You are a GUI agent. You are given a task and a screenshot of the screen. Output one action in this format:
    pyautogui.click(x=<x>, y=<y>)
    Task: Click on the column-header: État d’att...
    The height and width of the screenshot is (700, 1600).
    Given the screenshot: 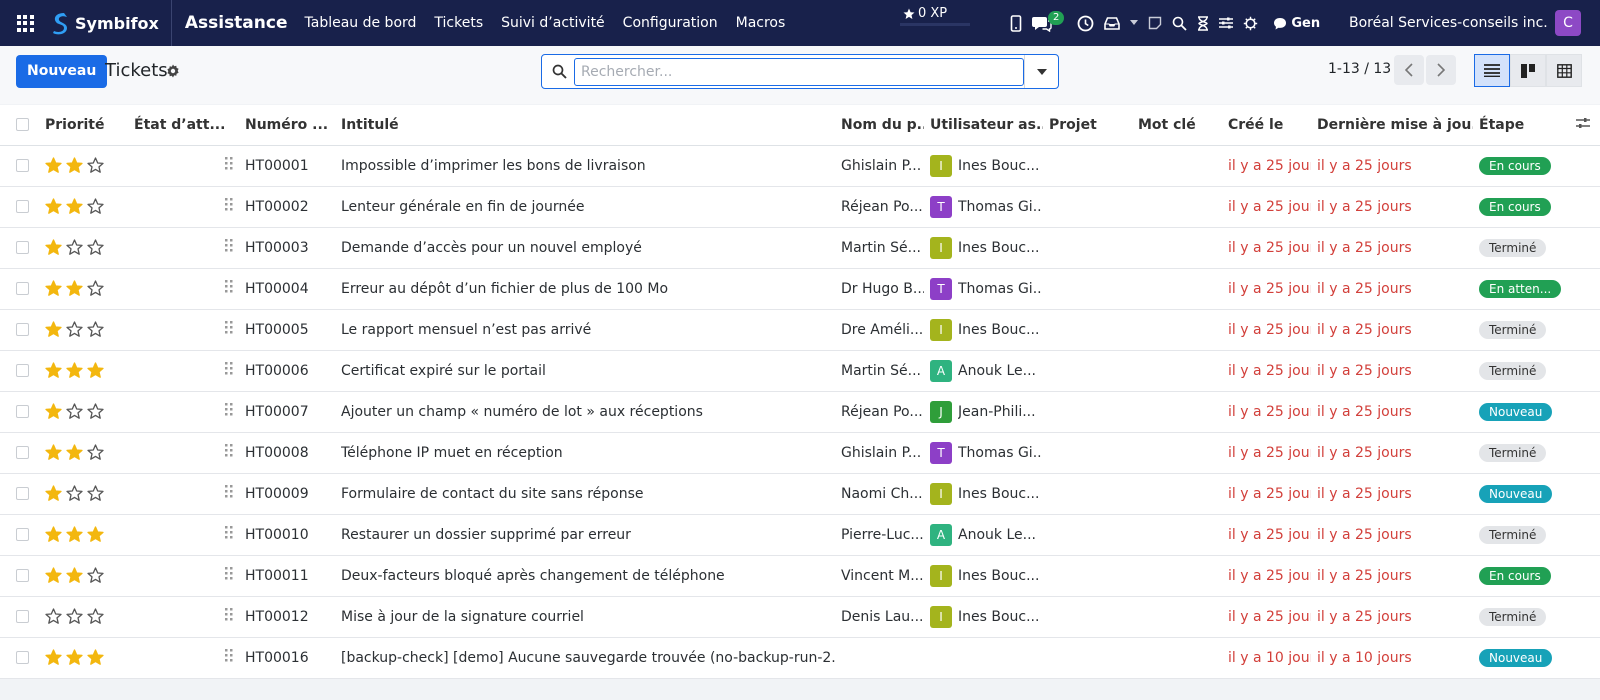 What is the action you would take?
    pyautogui.click(x=186, y=125)
    